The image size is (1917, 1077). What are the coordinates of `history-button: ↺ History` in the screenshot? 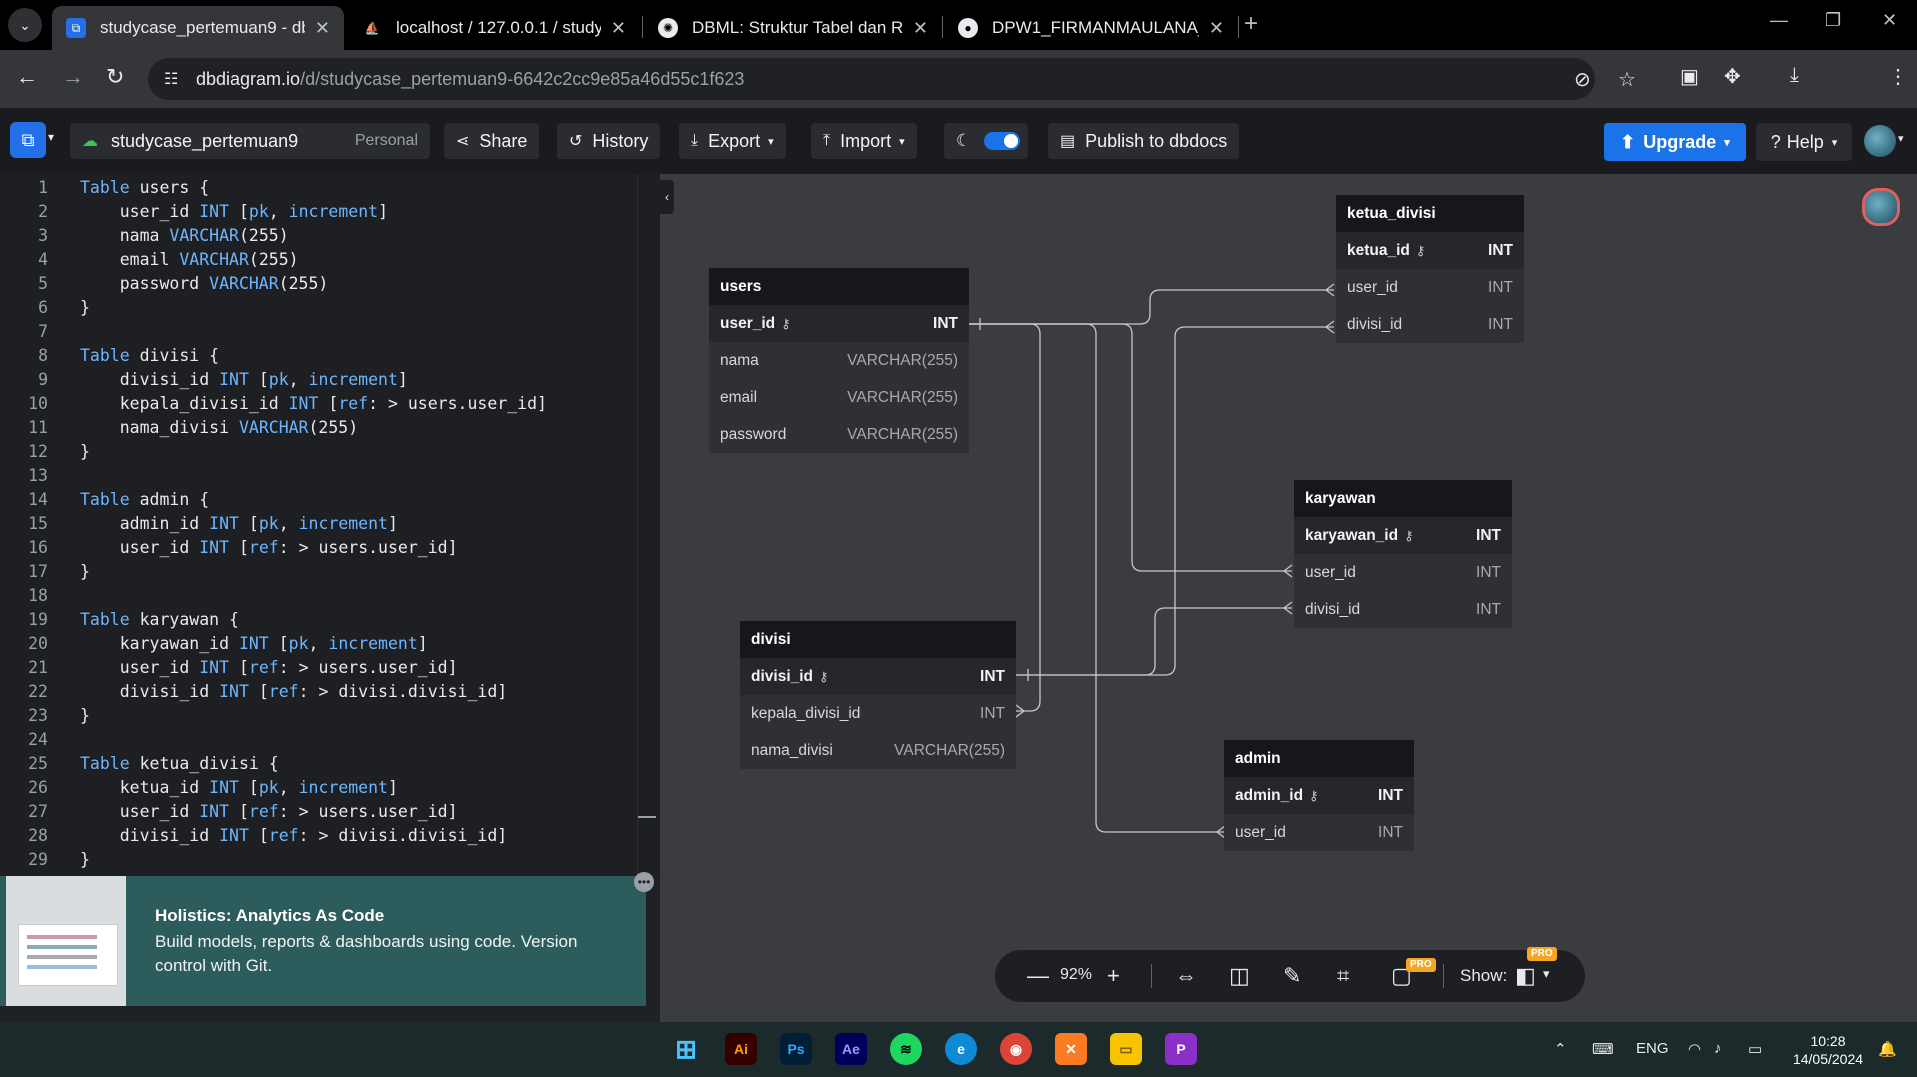 It's located at (609, 141).